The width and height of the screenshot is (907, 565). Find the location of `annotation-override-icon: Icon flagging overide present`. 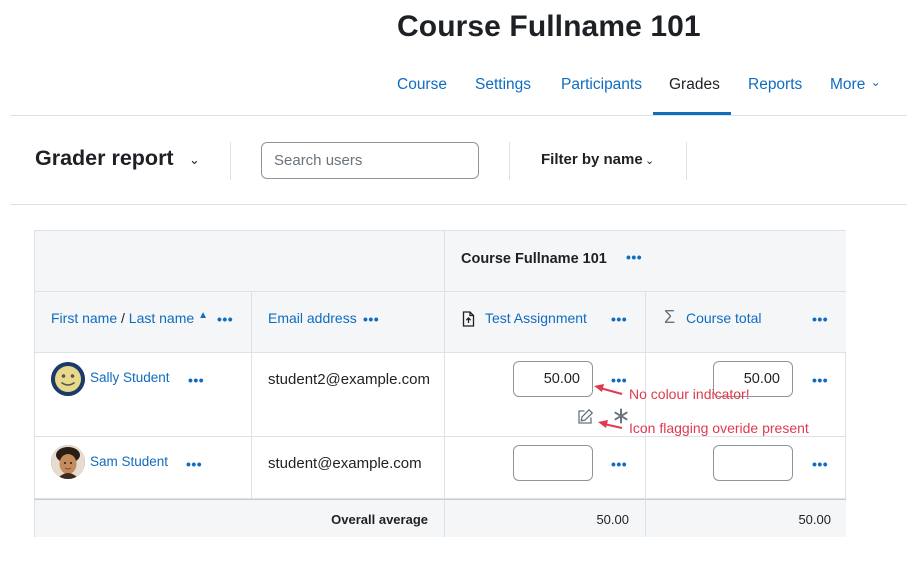

annotation-override-icon: Icon flagging overide present is located at coordinates (719, 428).